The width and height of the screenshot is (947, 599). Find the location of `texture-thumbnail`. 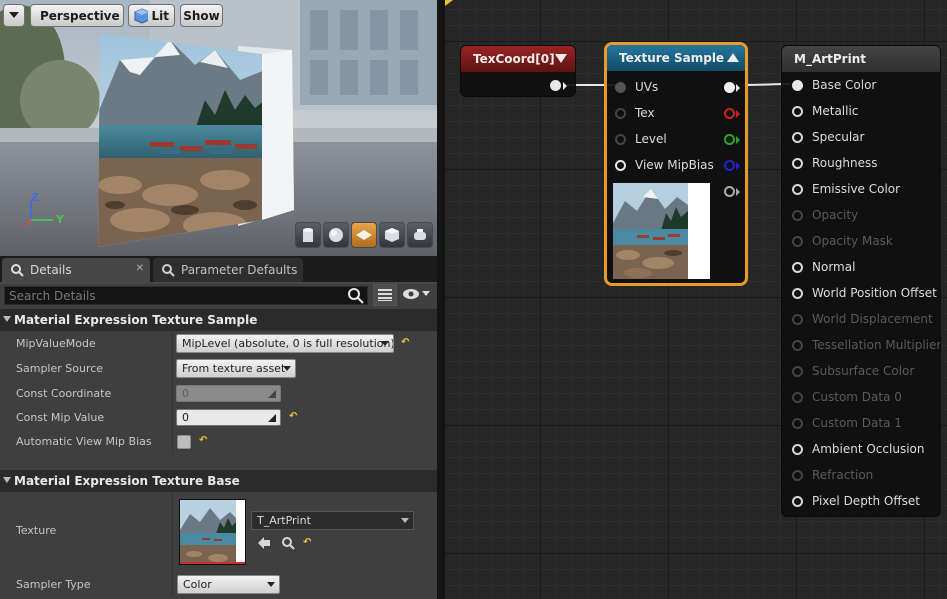

texture-thumbnail is located at coordinates (212, 532).